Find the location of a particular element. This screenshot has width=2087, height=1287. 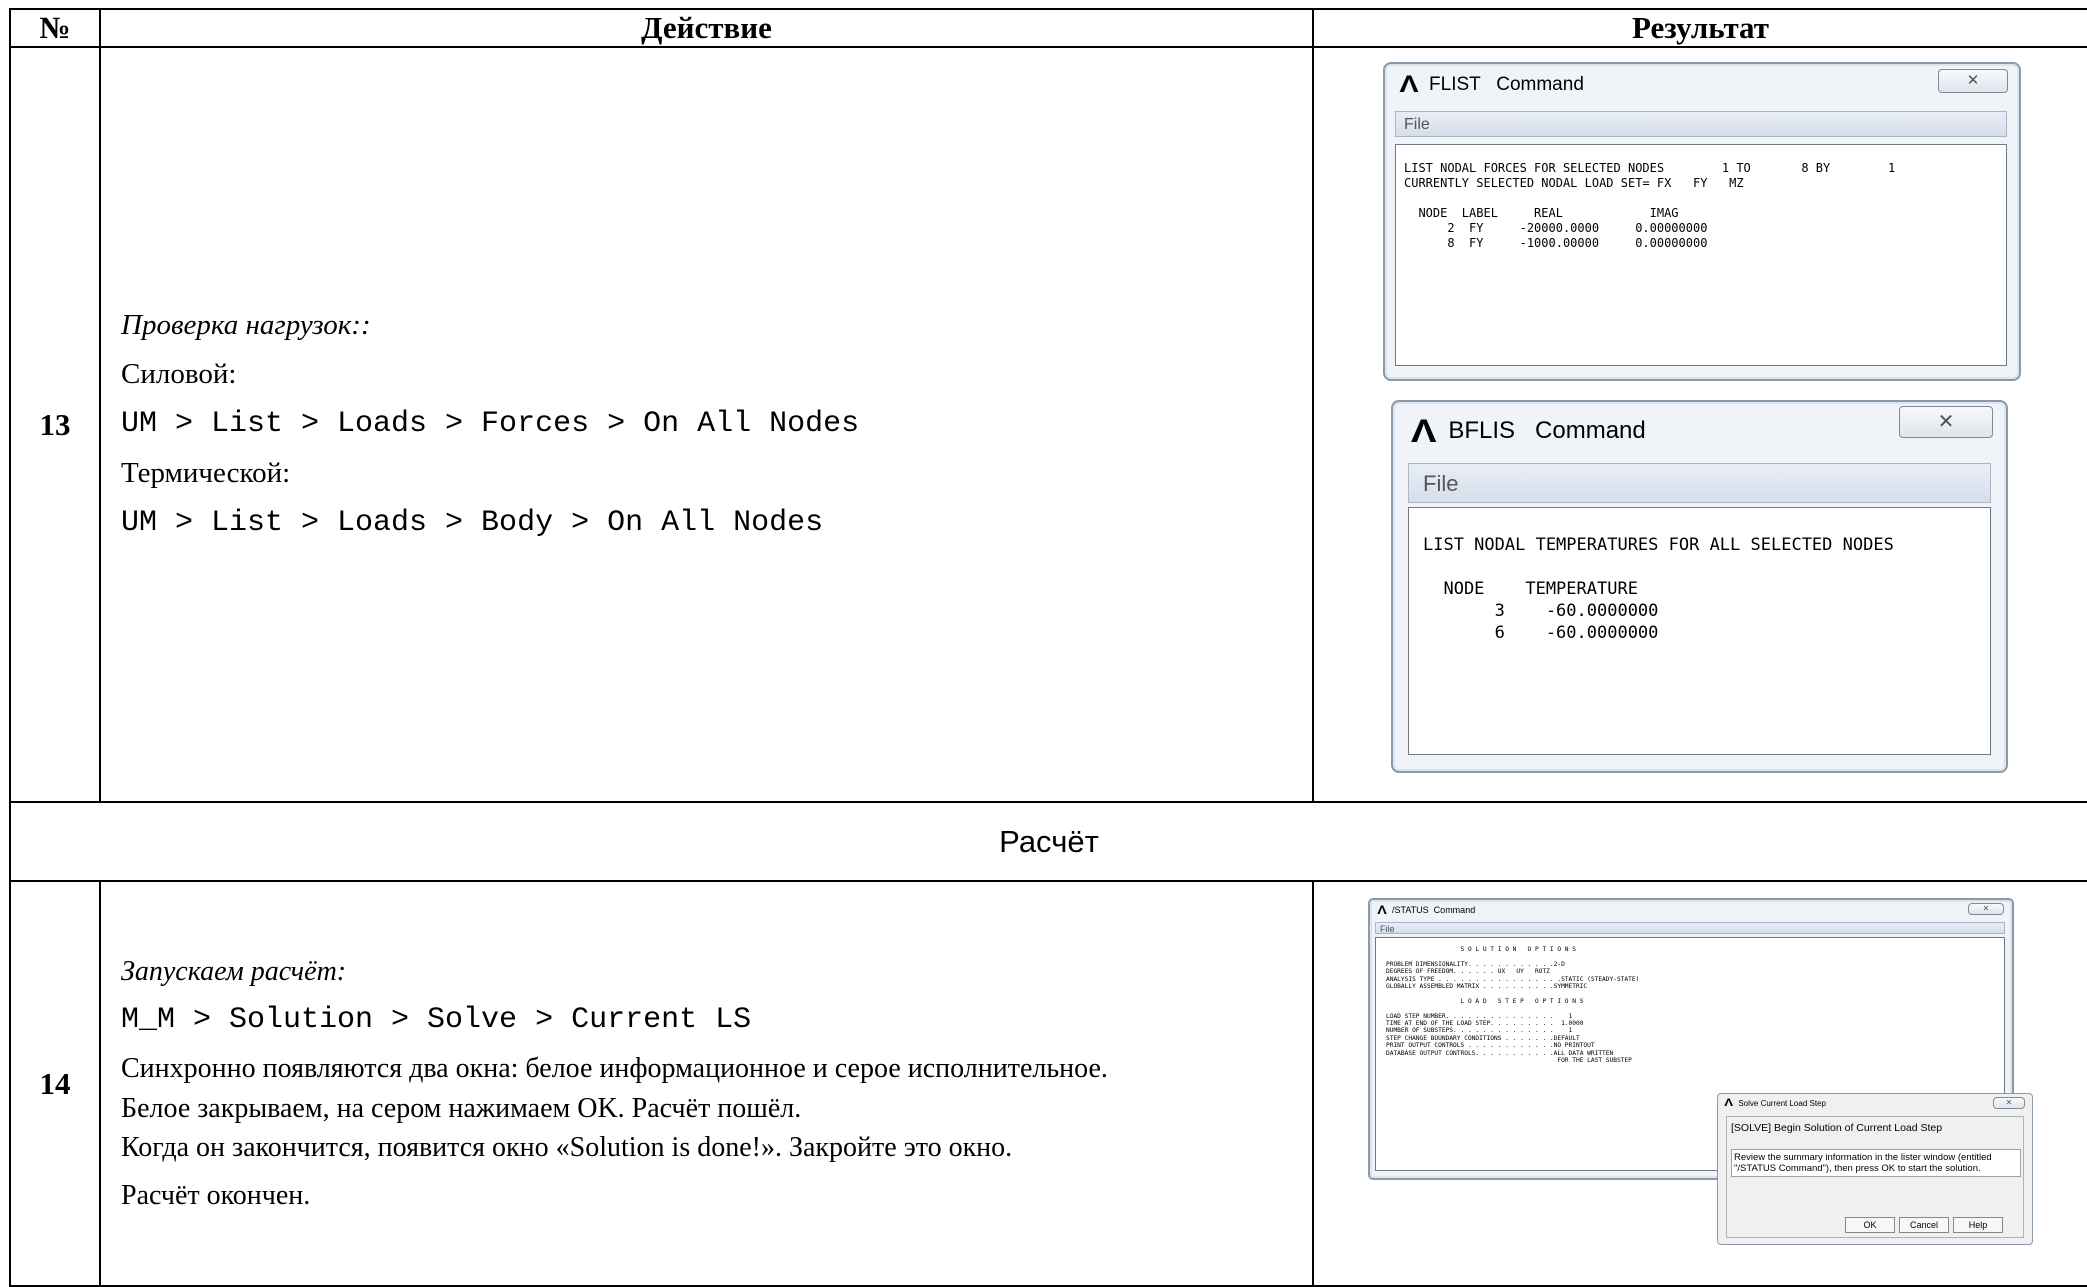

row-13-num: 13 is located at coordinates (55, 424).